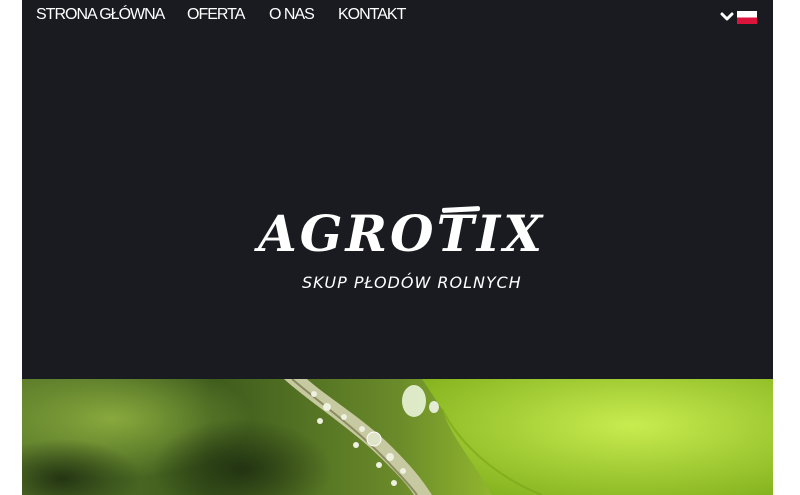 The width and height of the screenshot is (800, 495). Describe the element at coordinates (412, 282) in the screenshot. I see `logo-tagline: SKUP PŁODÓW ROLNYCH` at that location.